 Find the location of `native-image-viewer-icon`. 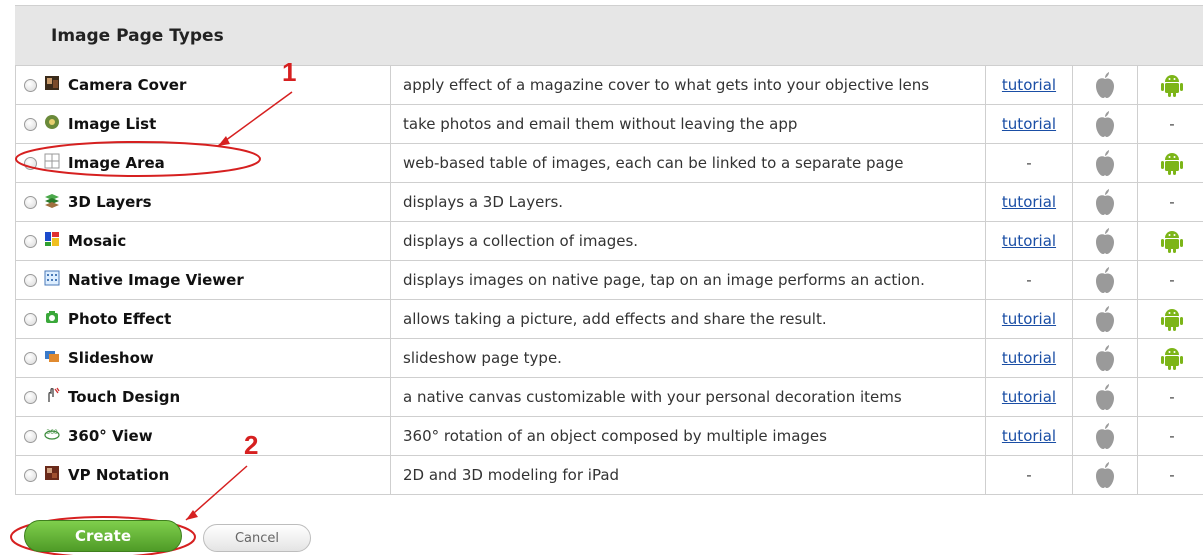

native-image-viewer-icon is located at coordinates (56, 280).